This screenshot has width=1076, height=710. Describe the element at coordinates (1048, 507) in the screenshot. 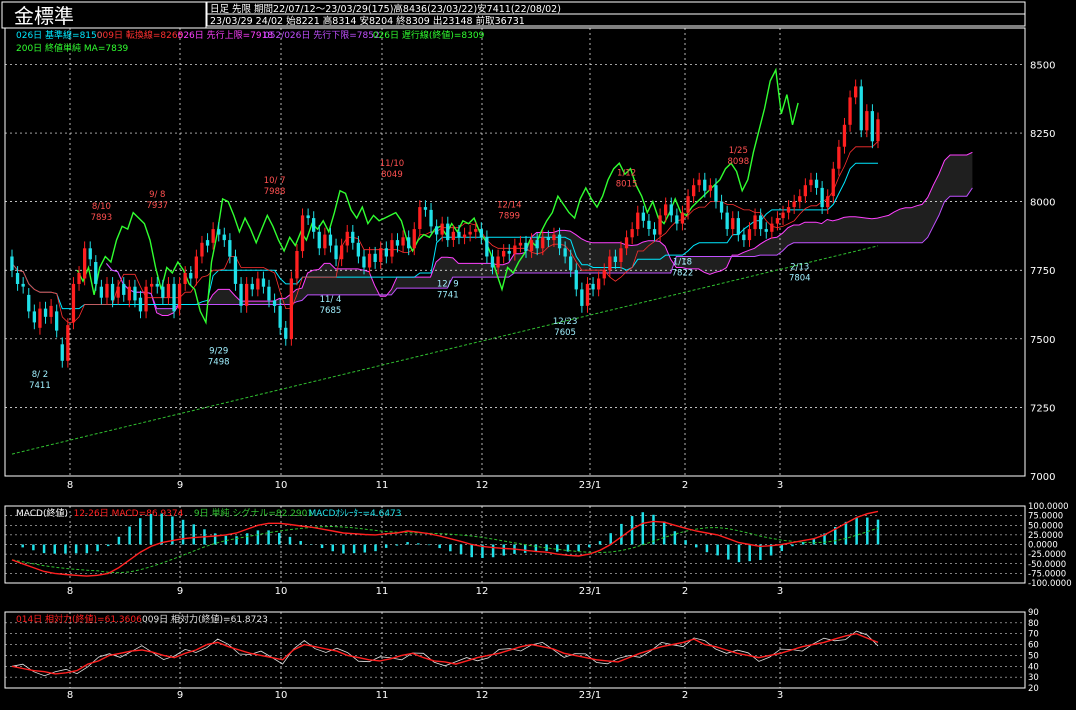

I see `macd-y-label: 100.0000` at that location.